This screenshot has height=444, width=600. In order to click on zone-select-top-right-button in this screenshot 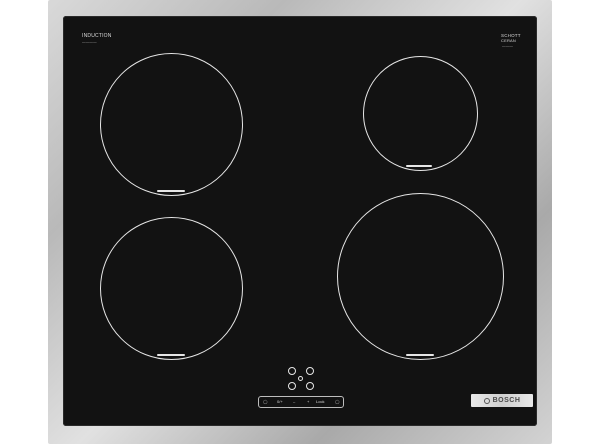, I will do `click(310, 371)`.